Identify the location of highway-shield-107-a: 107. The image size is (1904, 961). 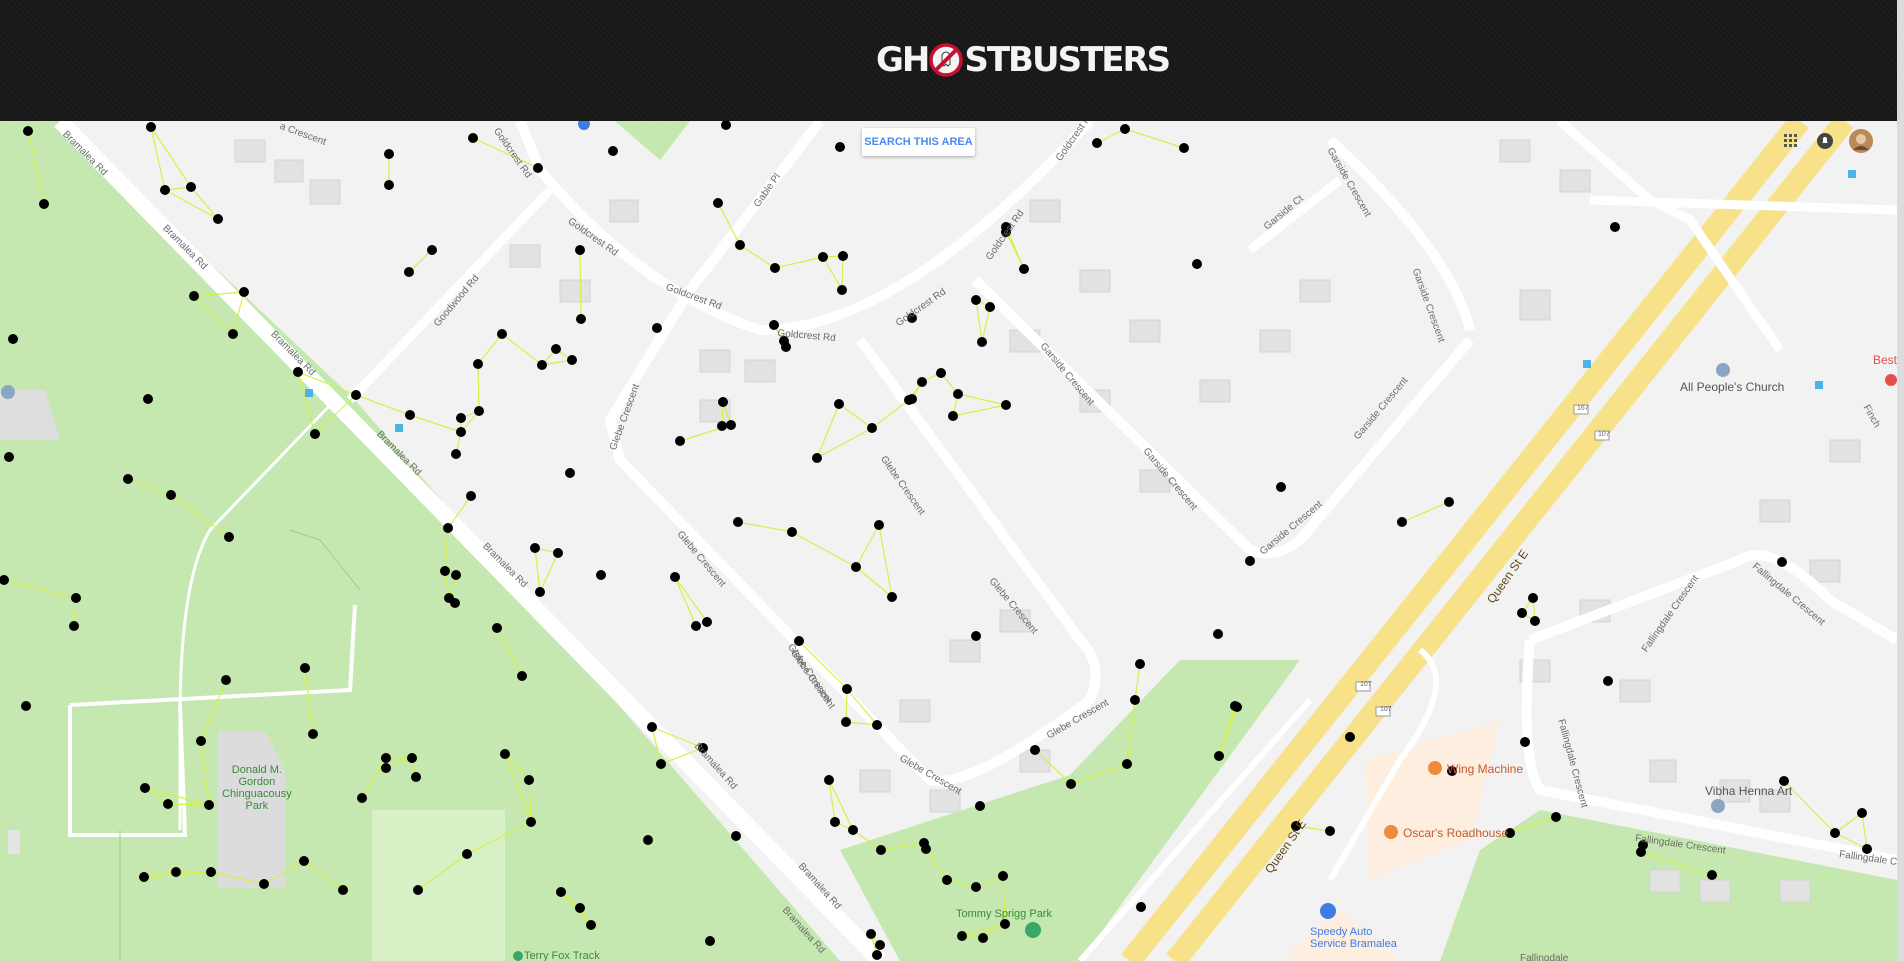
(1366, 684).